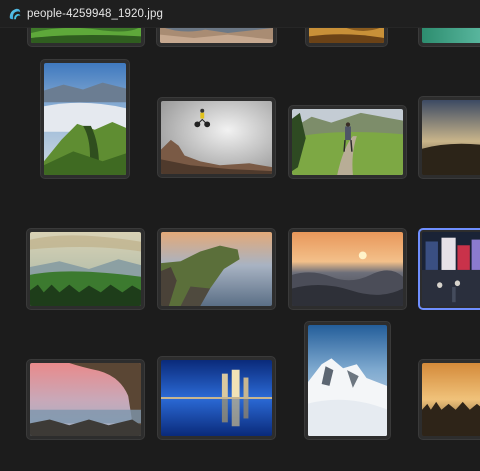 The height and width of the screenshot is (471, 480). I want to click on thumbnail-misty-forest-sunrise, so click(449, 399).